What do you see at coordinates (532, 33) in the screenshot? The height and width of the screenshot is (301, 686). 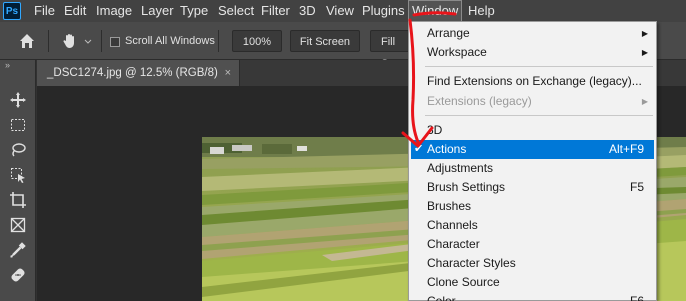 I see `menu-item-arrange: Arrange ▶` at bounding box center [532, 33].